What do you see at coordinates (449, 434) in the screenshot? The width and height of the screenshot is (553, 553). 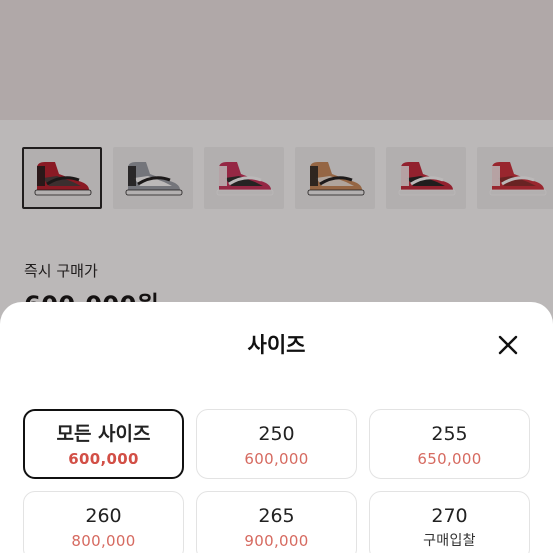 I see `size-label: 255` at bounding box center [449, 434].